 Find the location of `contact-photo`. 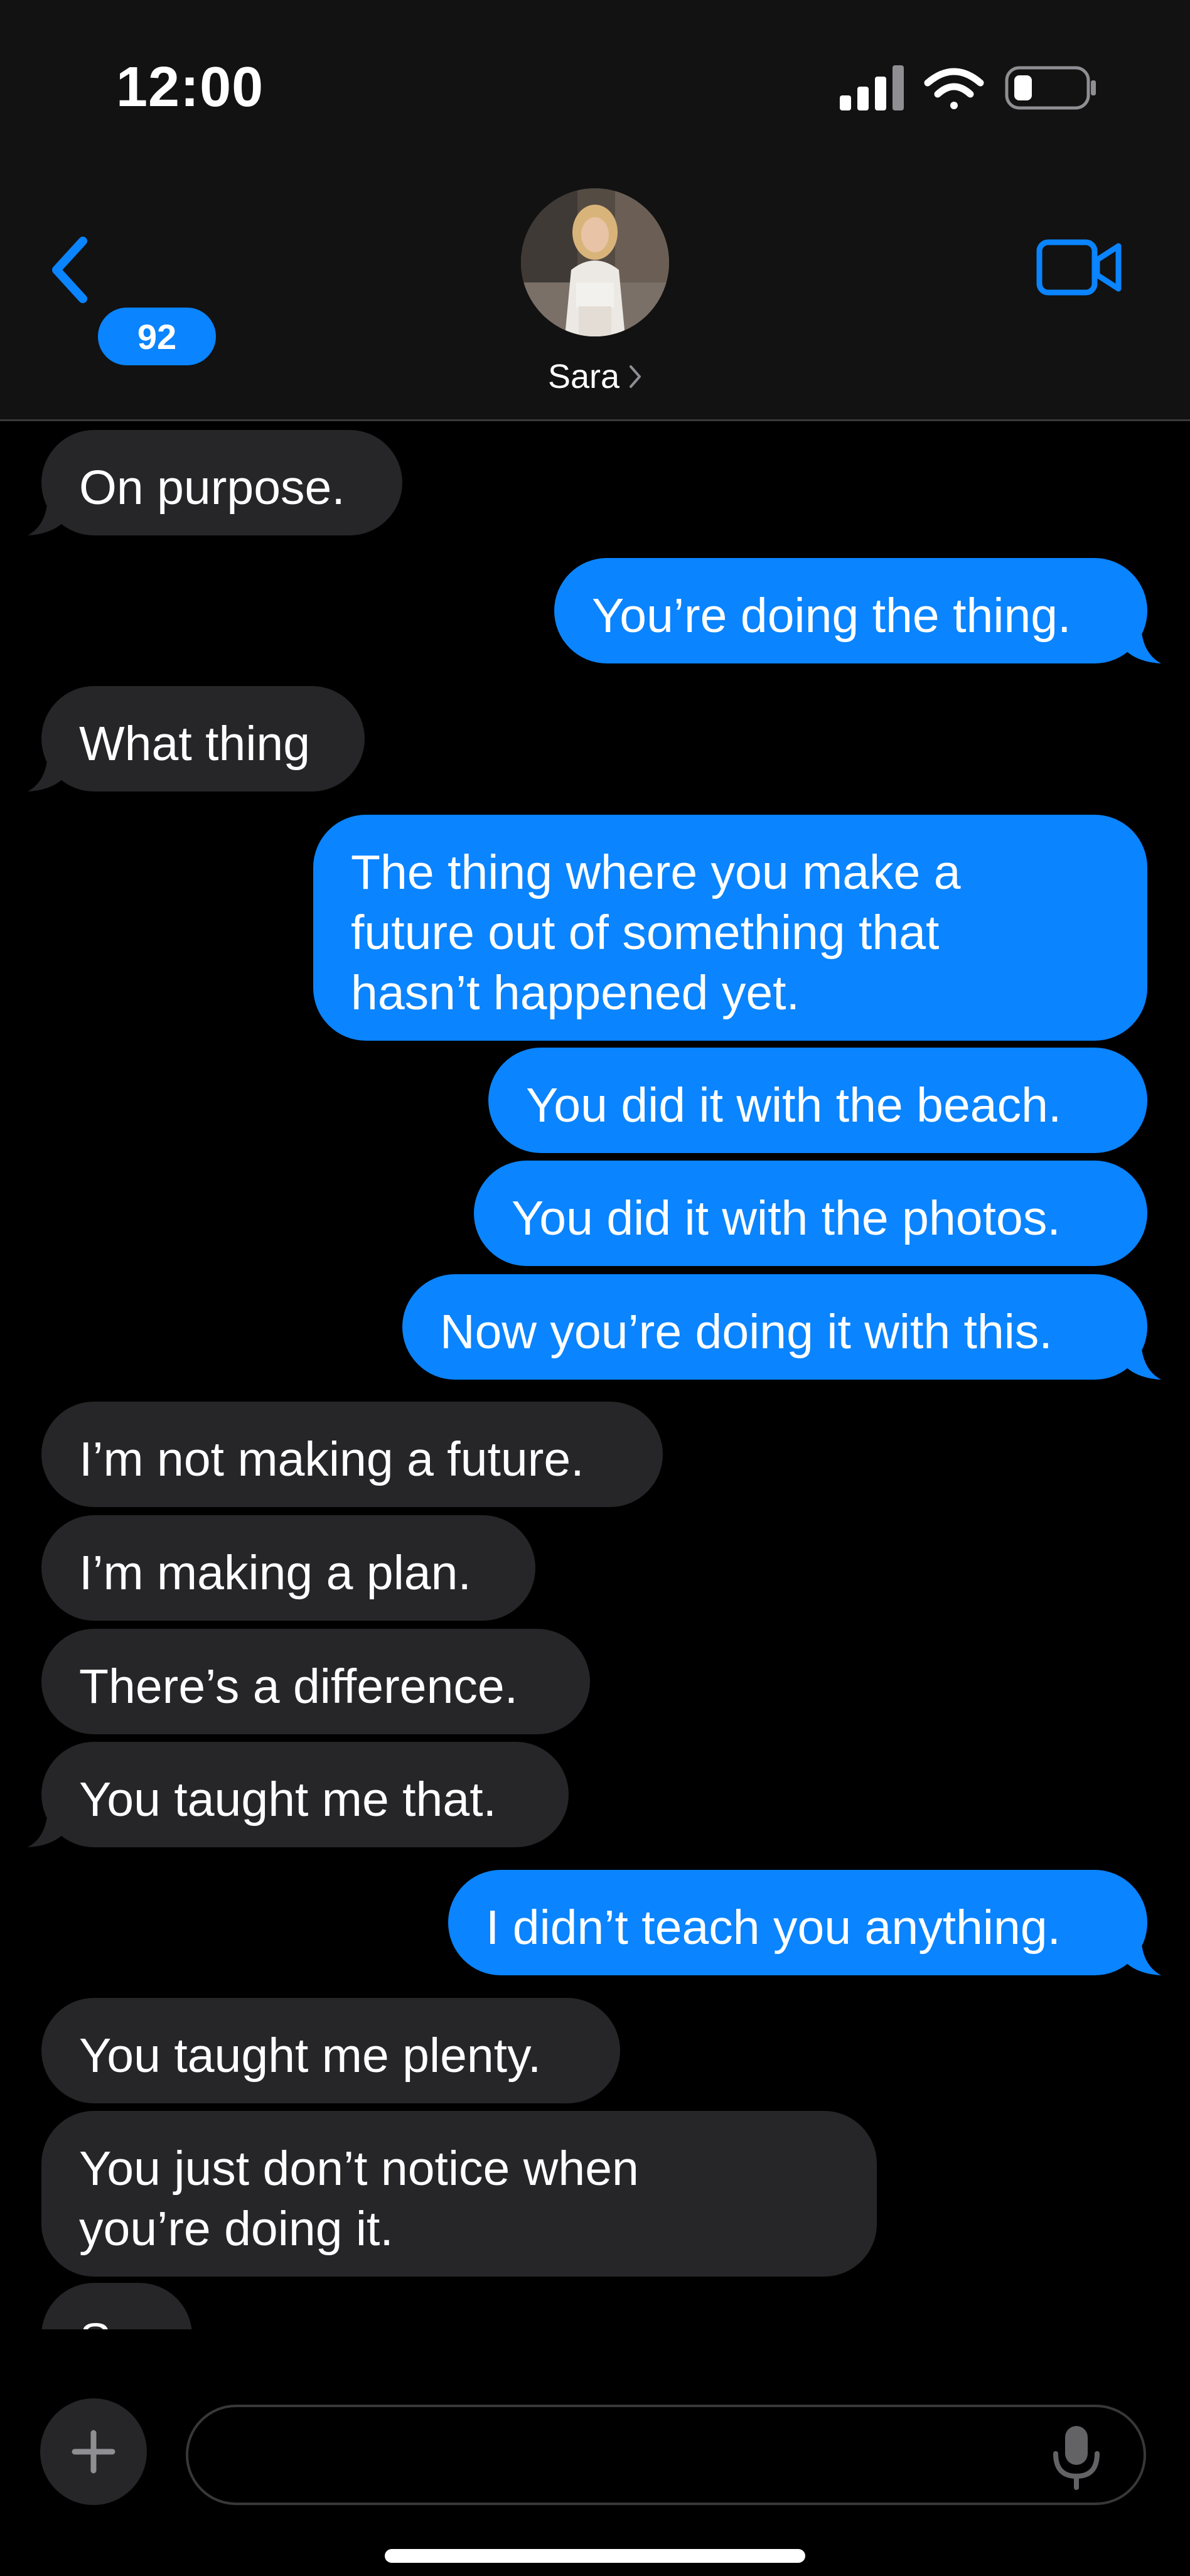

contact-photo is located at coordinates (595, 262).